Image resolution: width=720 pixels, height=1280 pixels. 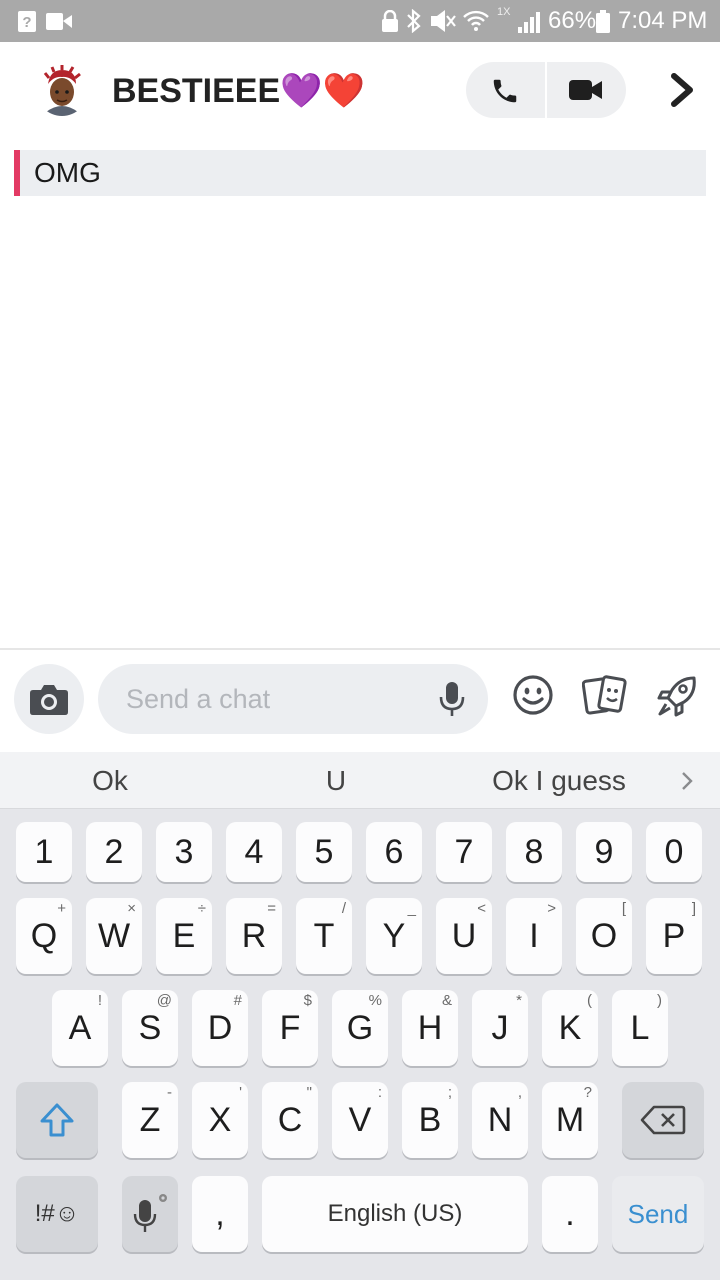 What do you see at coordinates (605, 696) in the screenshot?
I see `bitmoji-cards-icon` at bounding box center [605, 696].